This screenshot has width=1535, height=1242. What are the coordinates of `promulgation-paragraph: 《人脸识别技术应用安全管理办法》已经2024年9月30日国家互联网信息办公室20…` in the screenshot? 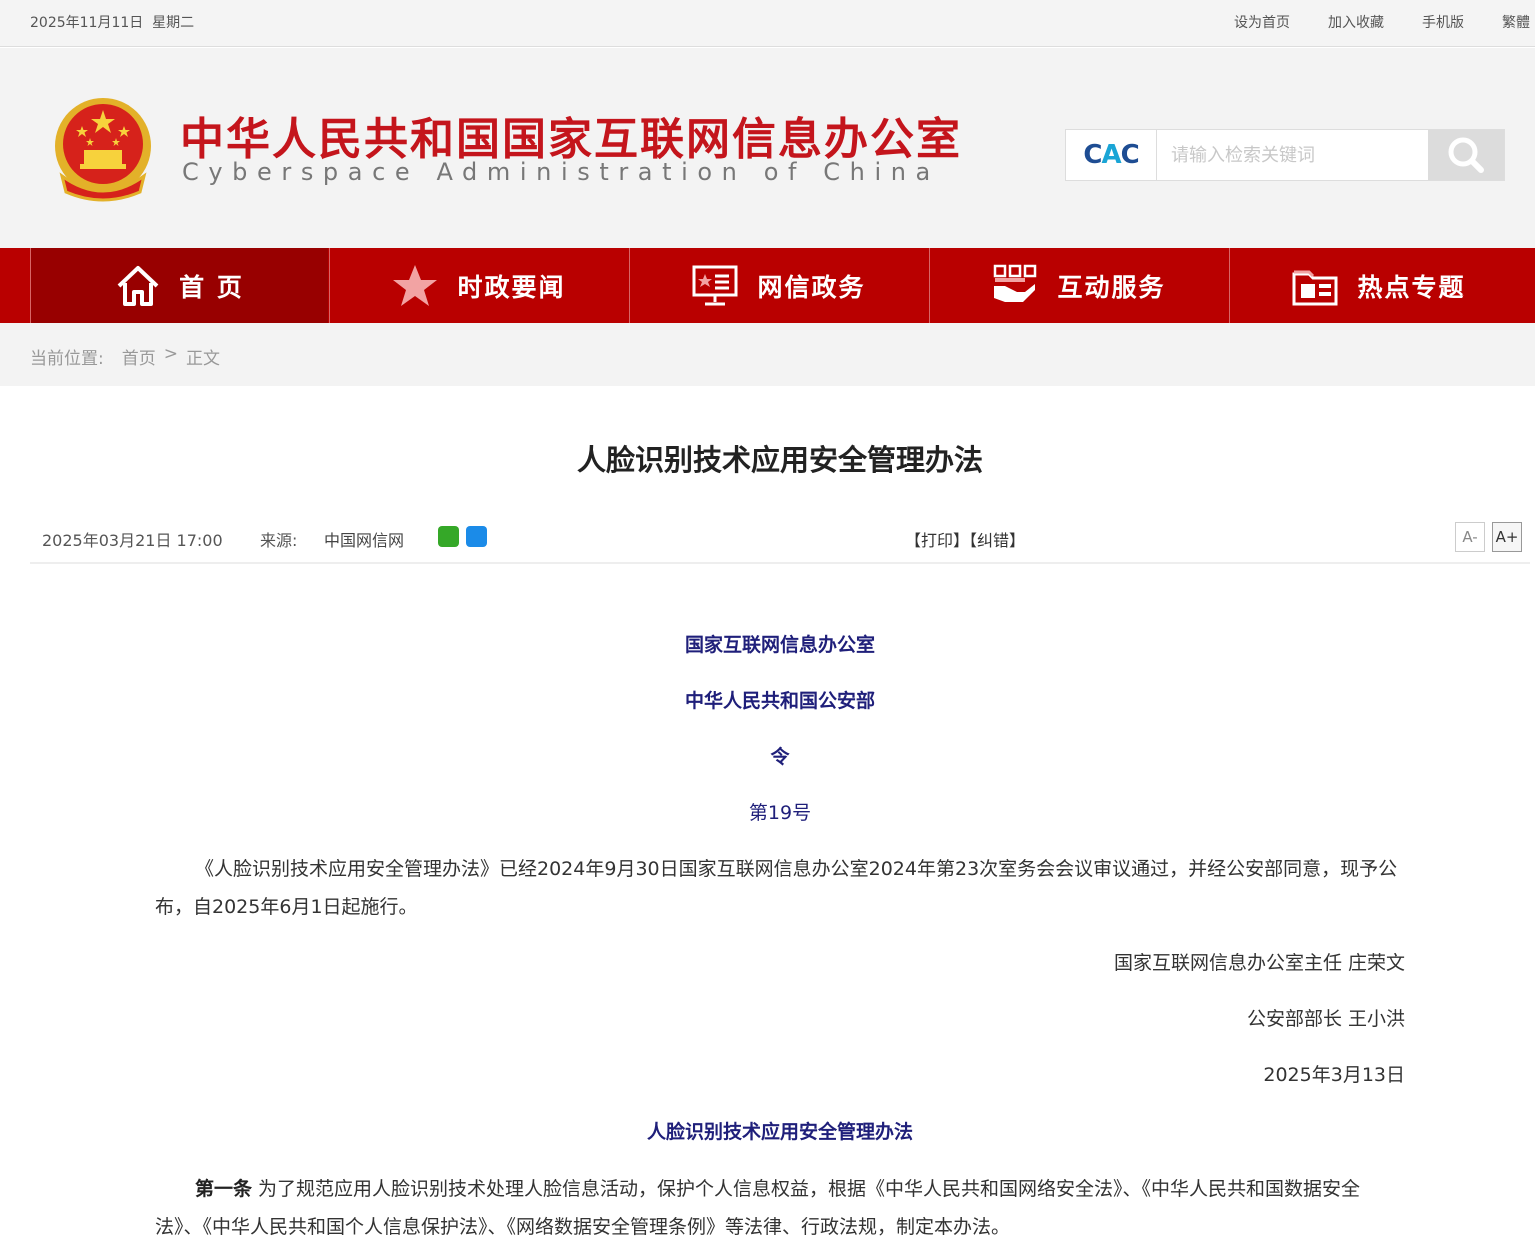 It's located at (776, 888).